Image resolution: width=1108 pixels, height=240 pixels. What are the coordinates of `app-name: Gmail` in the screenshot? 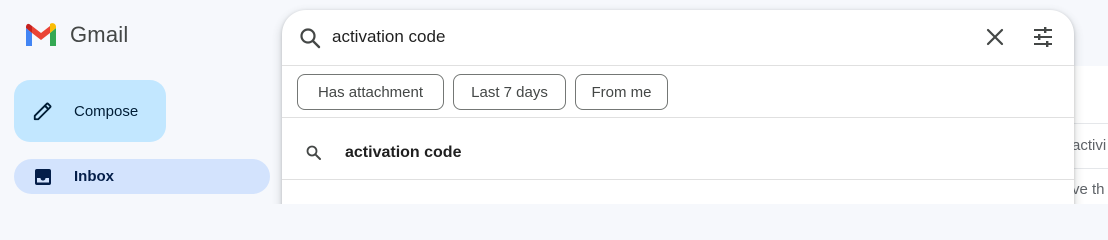 It's located at (99, 34).